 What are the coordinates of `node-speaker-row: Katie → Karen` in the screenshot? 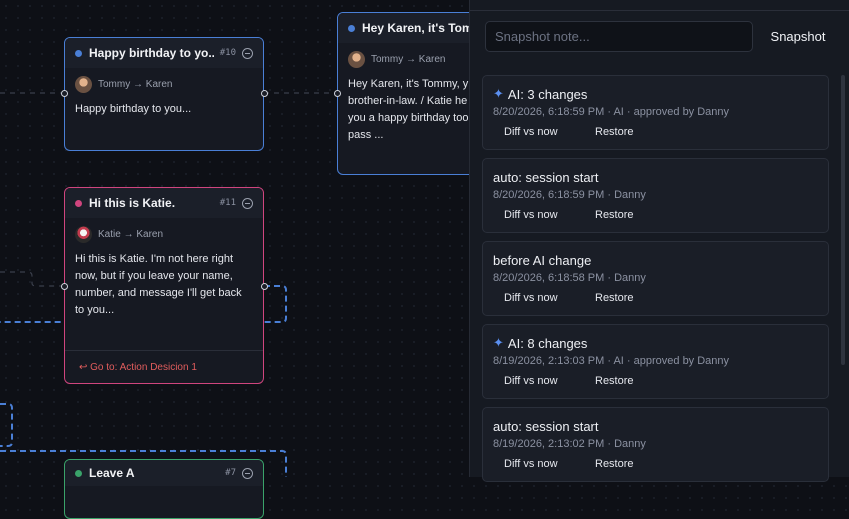 It's located at (164, 232).